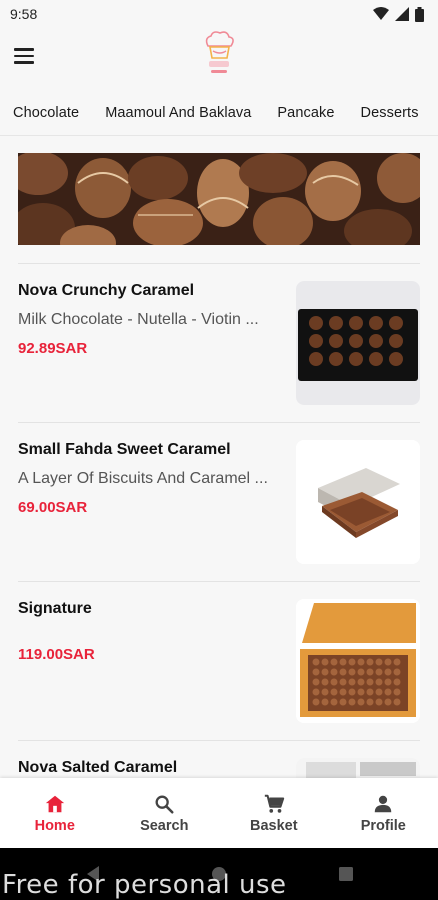  What do you see at coordinates (419, 14) in the screenshot?
I see `battery-icon` at bounding box center [419, 14].